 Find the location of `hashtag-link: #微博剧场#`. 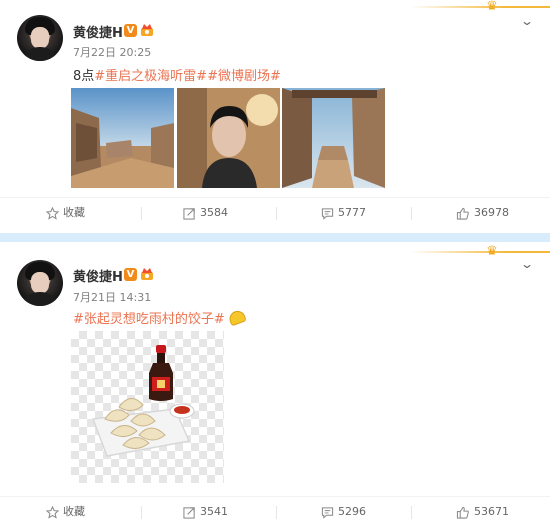

hashtag-link: #微博剧场# is located at coordinates (244, 76).